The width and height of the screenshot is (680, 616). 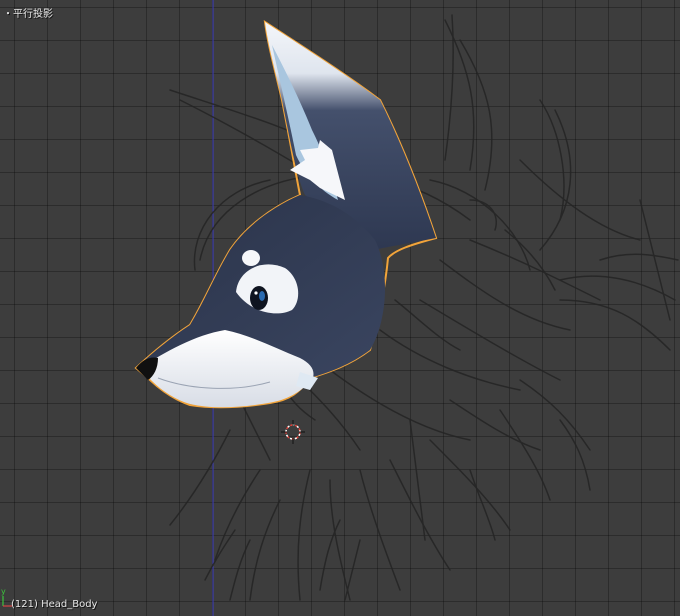 What do you see at coordinates (293, 432) in the screenshot?
I see `3d-cursor-icon` at bounding box center [293, 432].